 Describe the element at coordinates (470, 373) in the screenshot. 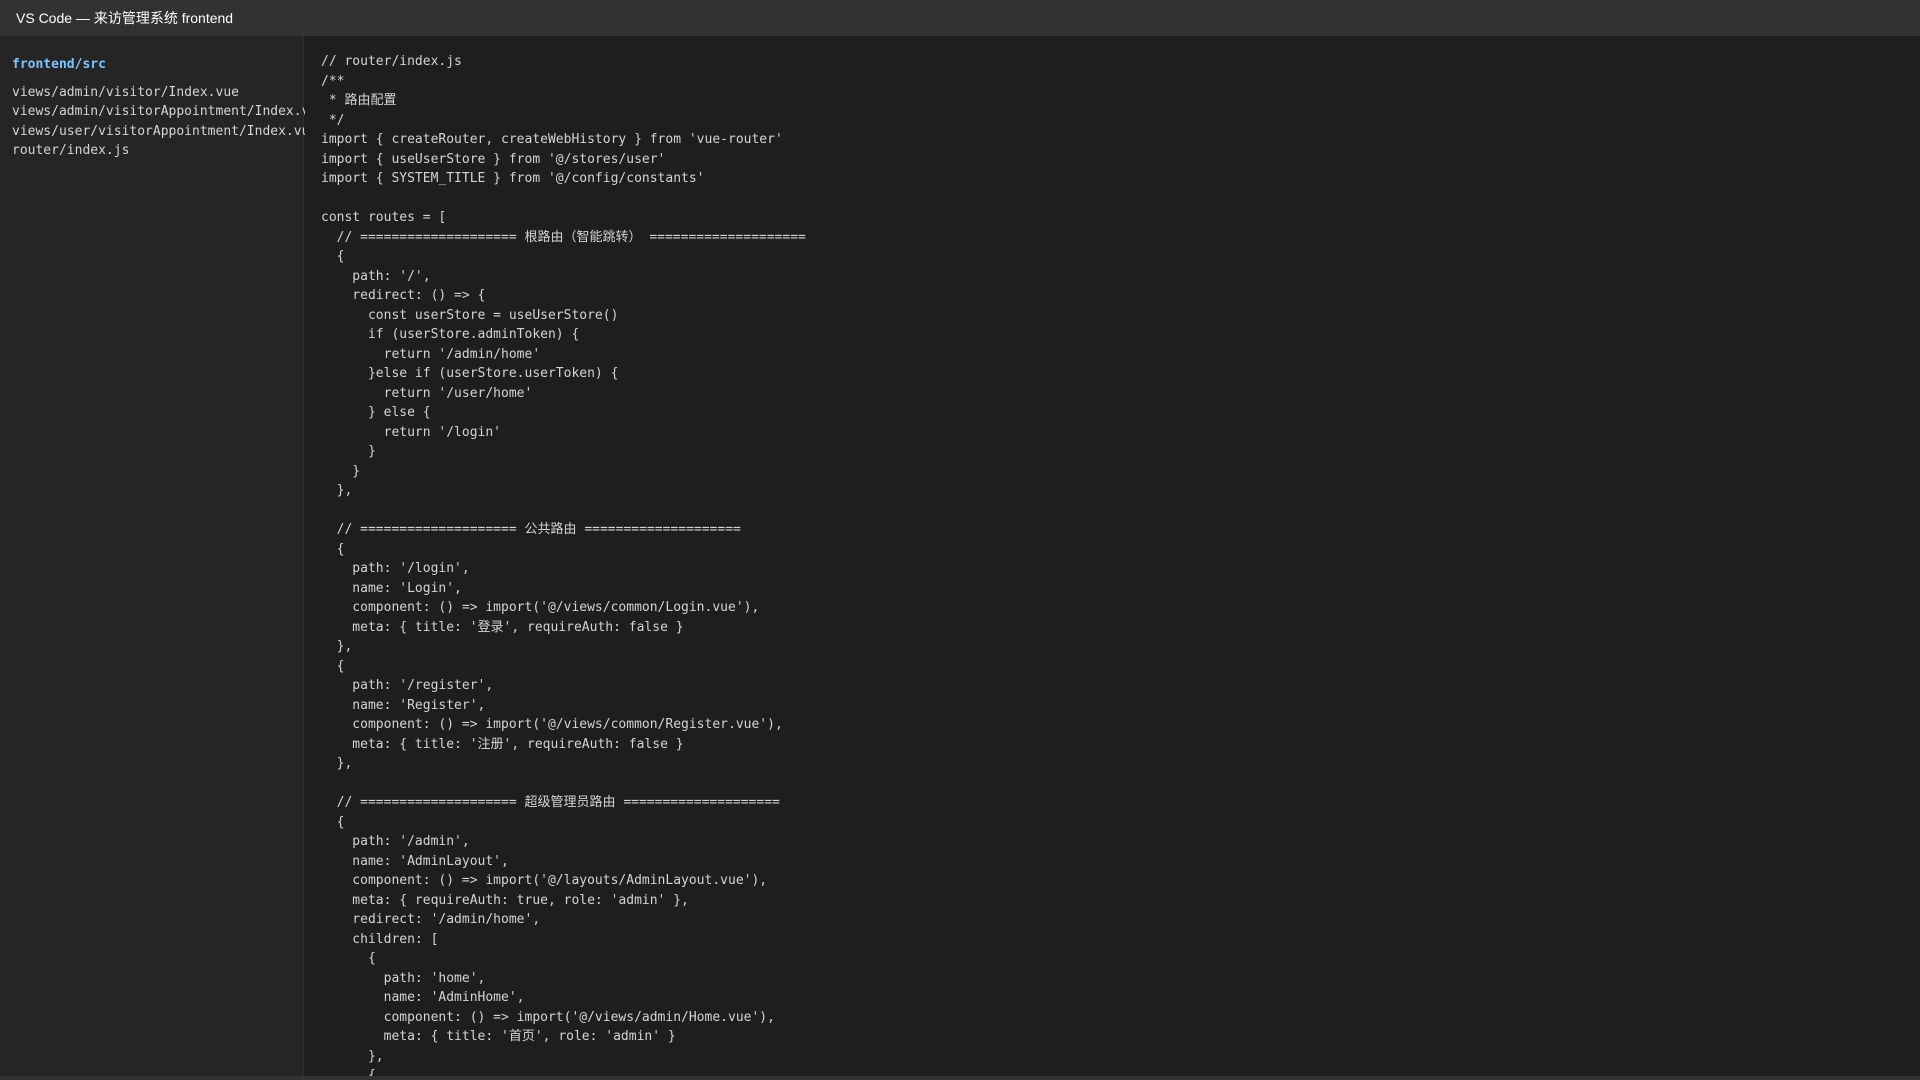

I see `code-line: }else if (userStore.userToken) {` at that location.